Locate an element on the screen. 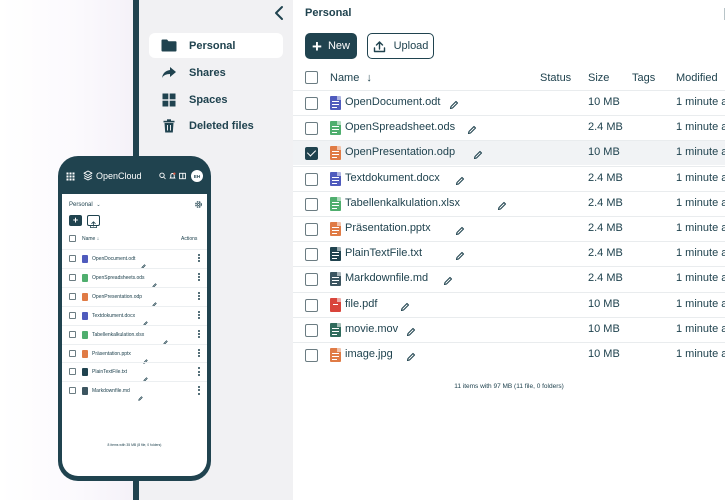  phone-file-name: OpenPresentation.odp is located at coordinates (117, 297).